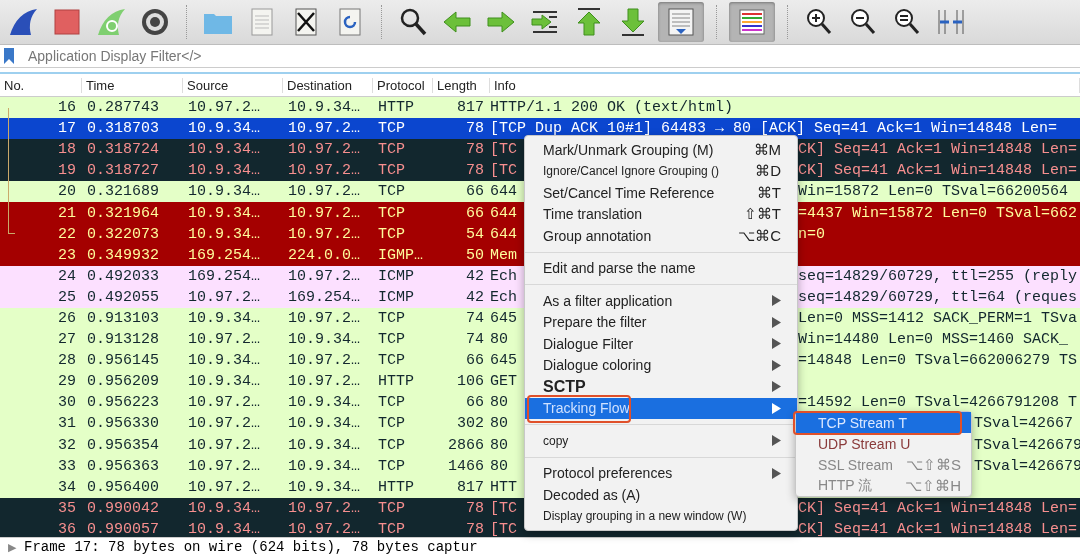 The width and height of the screenshot is (1080, 556). What do you see at coordinates (608, 473) in the screenshot?
I see `menu-item-label: Protocol preferences` at bounding box center [608, 473].